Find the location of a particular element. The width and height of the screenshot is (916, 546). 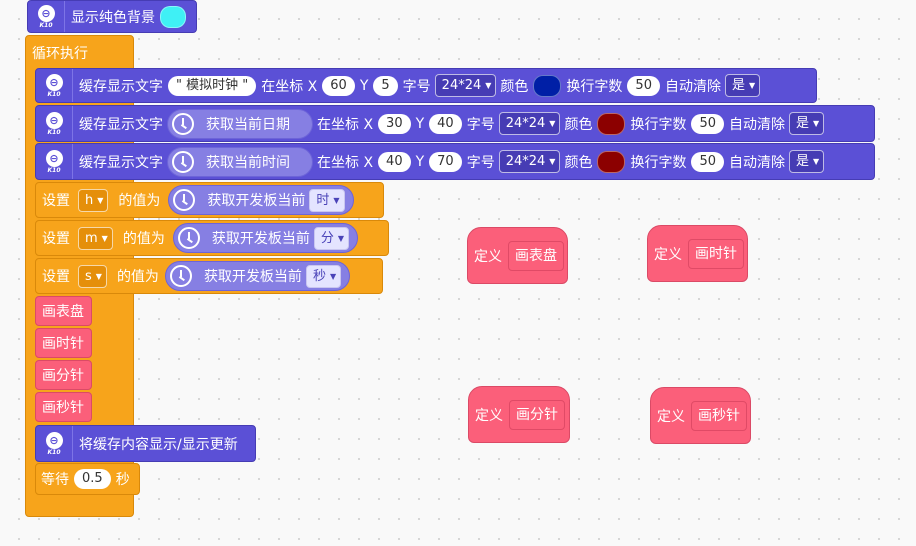

show-cache-update-block: ⊖ K10 将缓存内容显示/显示更新 is located at coordinates (145, 443).